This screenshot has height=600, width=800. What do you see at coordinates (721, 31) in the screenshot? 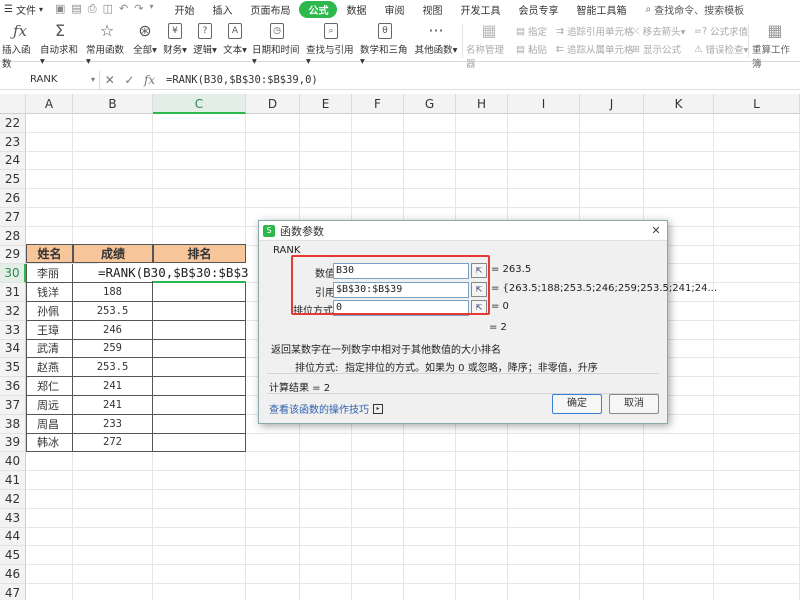
I see `evaluate-formula-button: =? 公式求值` at bounding box center [721, 31].